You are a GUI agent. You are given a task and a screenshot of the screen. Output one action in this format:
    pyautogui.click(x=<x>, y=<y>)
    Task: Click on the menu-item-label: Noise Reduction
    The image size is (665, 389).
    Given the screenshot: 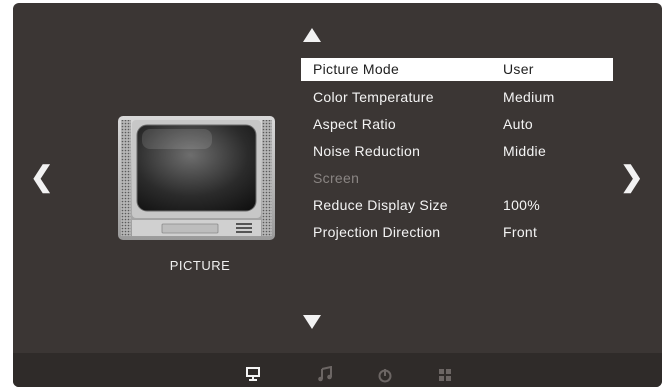 What is the action you would take?
    pyautogui.click(x=367, y=151)
    